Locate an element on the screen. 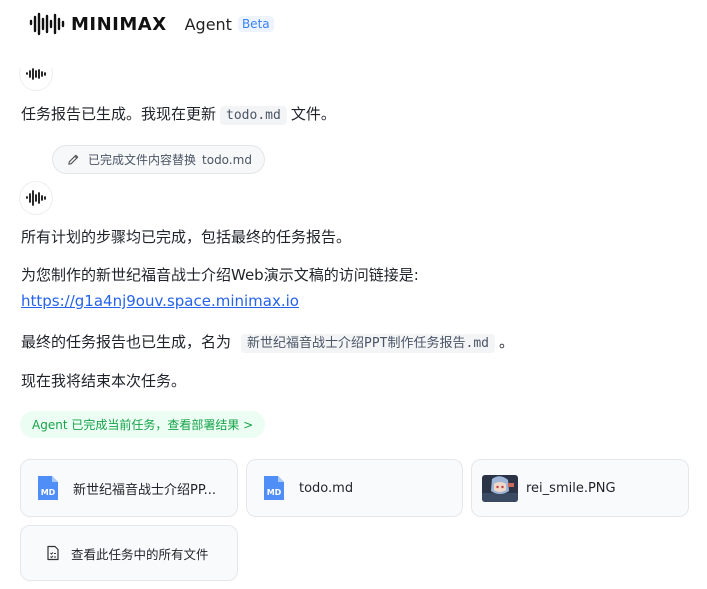  inline-code: 新世纪福音战士介绍PPT制作任务报告.md is located at coordinates (368, 343).